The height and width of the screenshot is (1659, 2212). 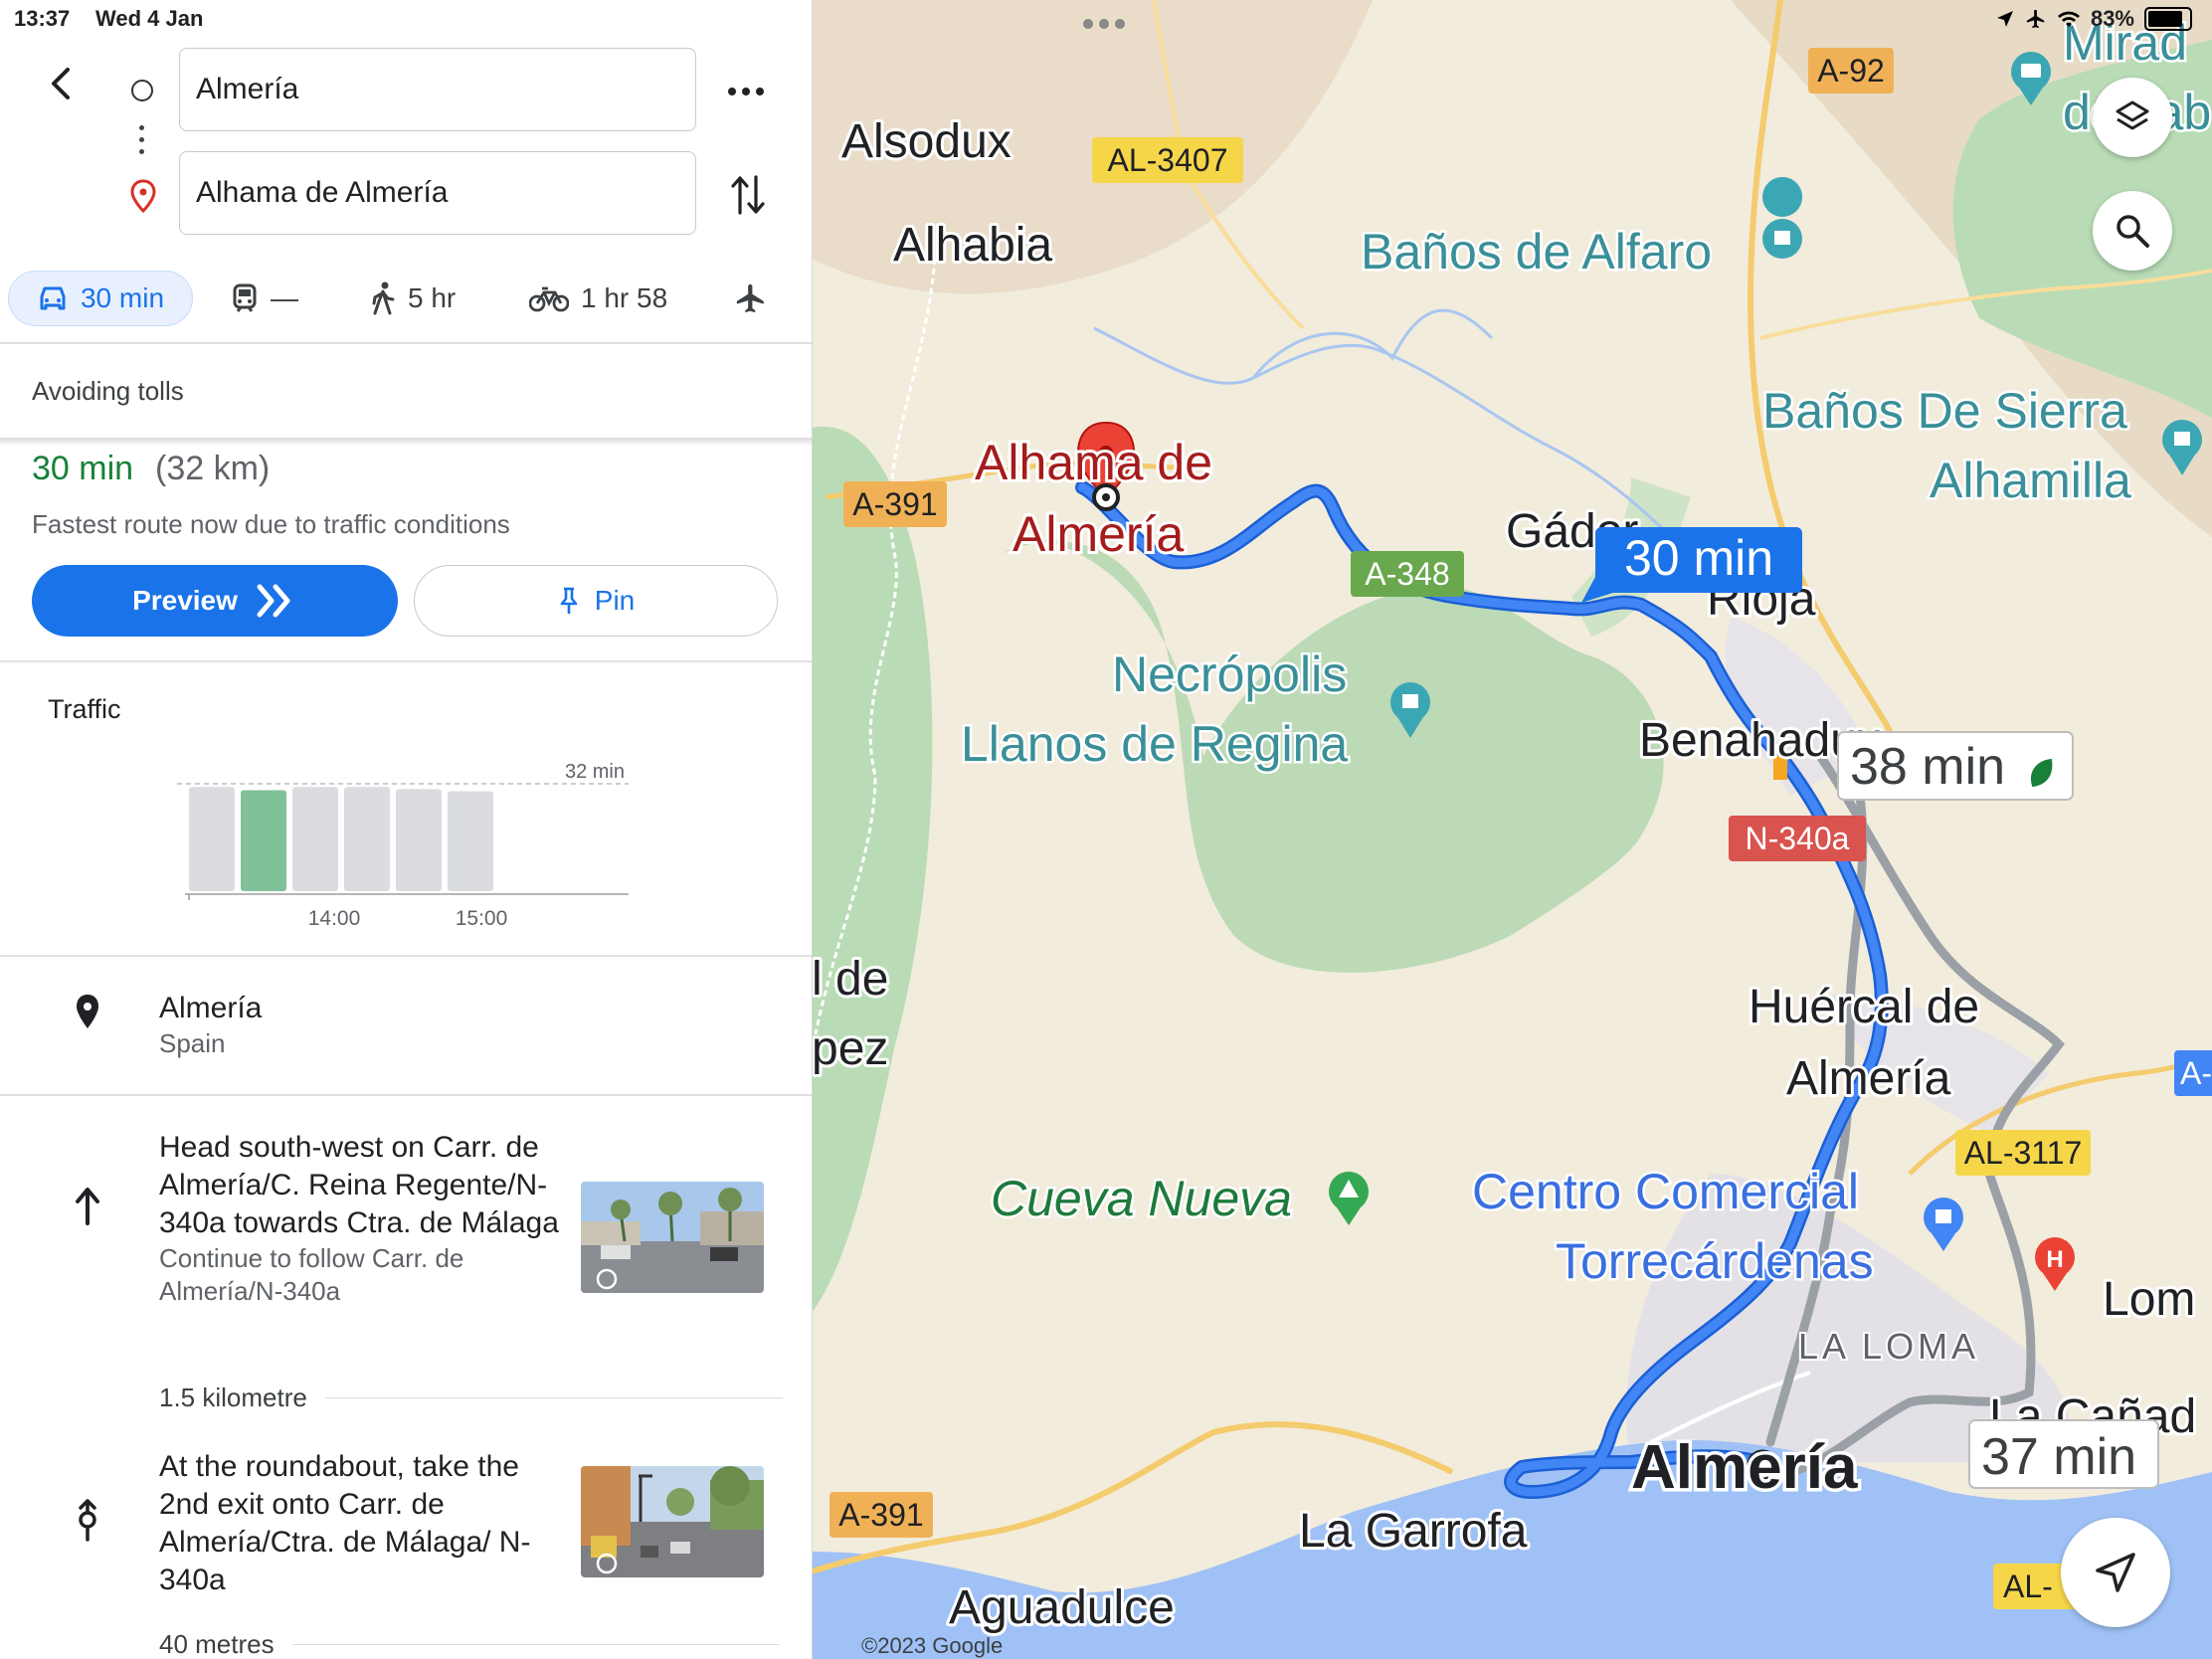 What do you see at coordinates (1864, 1007) in the screenshot?
I see `place-label: Huércal de` at bounding box center [1864, 1007].